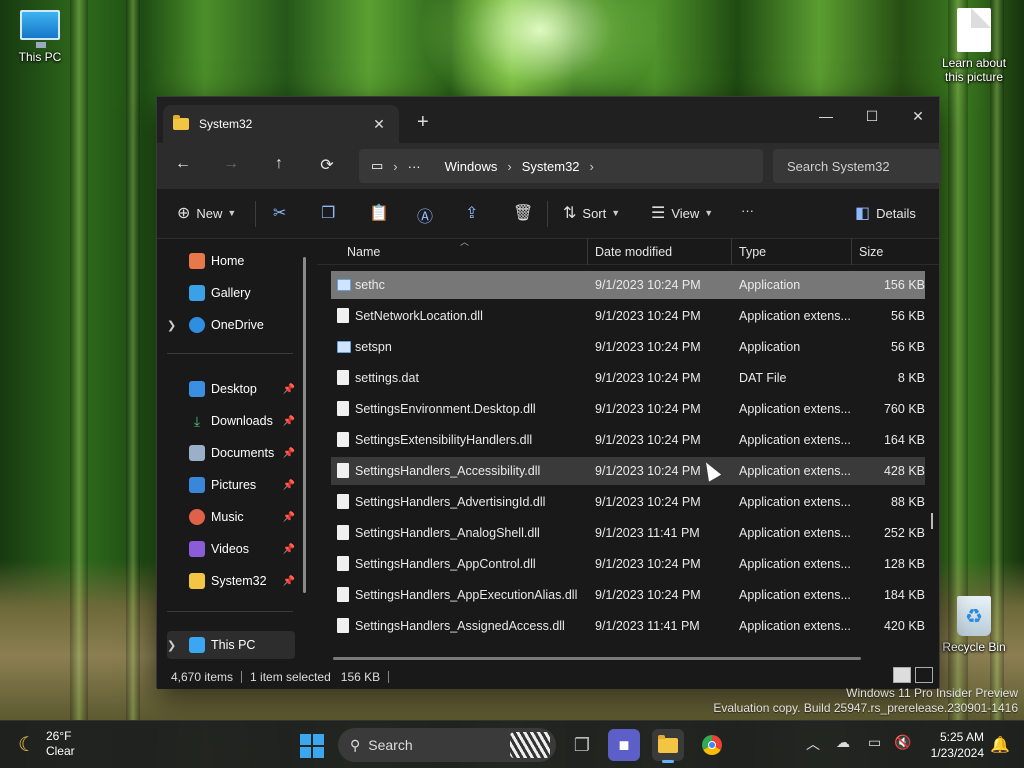  Describe the element at coordinates (58, 736) in the screenshot. I see `weather-temp: 26°F` at that location.